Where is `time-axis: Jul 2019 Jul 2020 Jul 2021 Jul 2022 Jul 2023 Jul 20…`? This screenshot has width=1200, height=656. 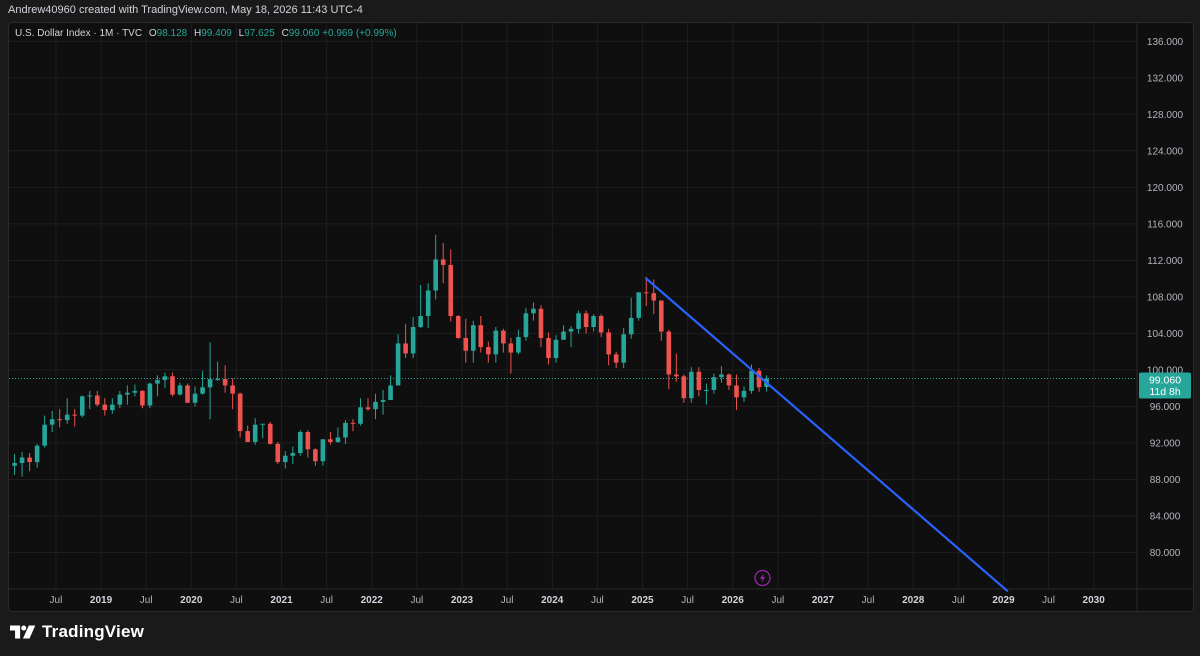
time-axis: Jul 2019 Jul 2020 Jul 2021 Jul 2022 Jul 2023 Jul 20… is located at coordinates (578, 600).